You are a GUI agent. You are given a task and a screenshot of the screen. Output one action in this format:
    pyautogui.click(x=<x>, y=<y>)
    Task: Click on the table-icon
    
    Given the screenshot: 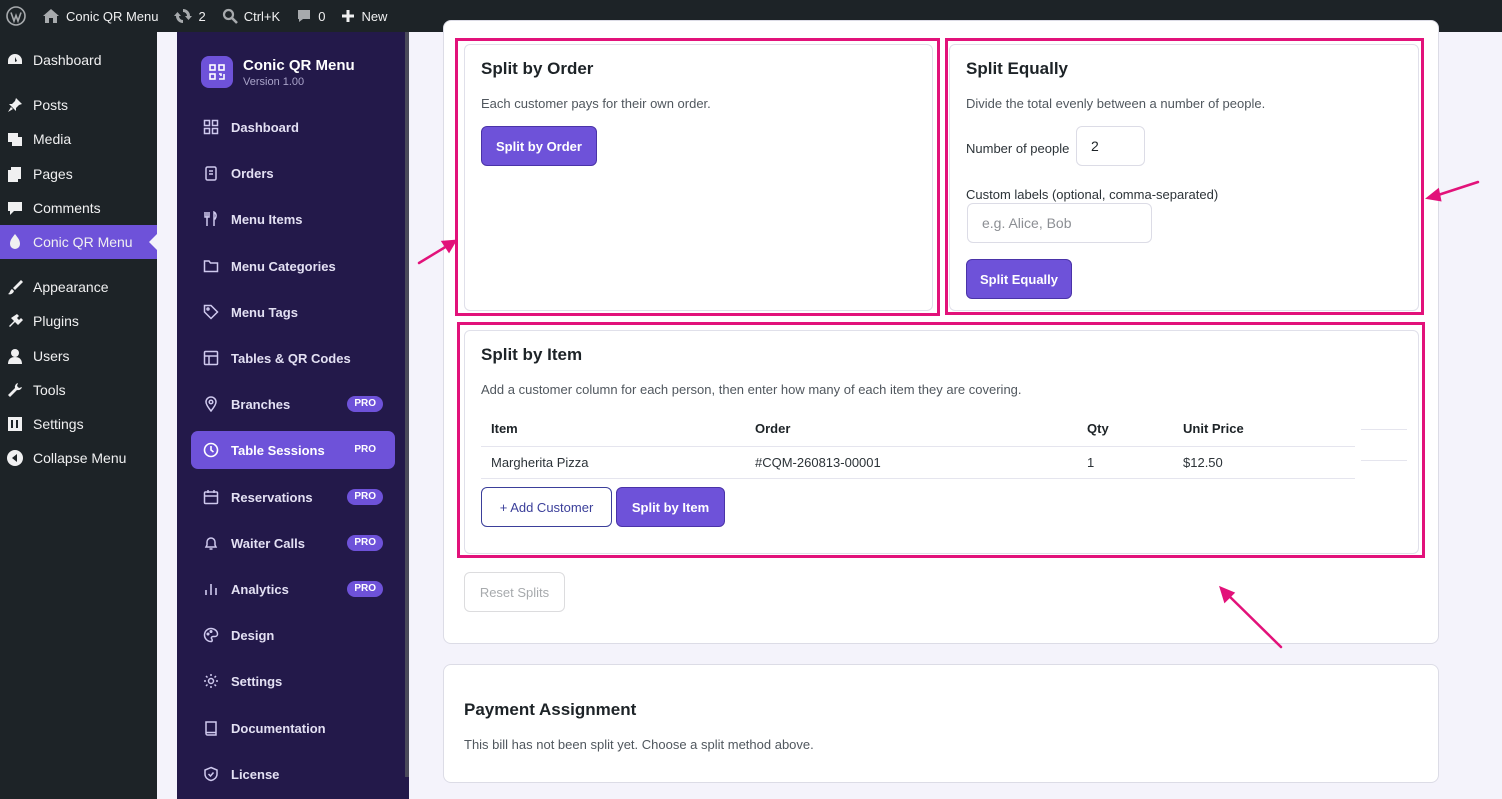 What is the action you would take?
    pyautogui.click(x=211, y=358)
    